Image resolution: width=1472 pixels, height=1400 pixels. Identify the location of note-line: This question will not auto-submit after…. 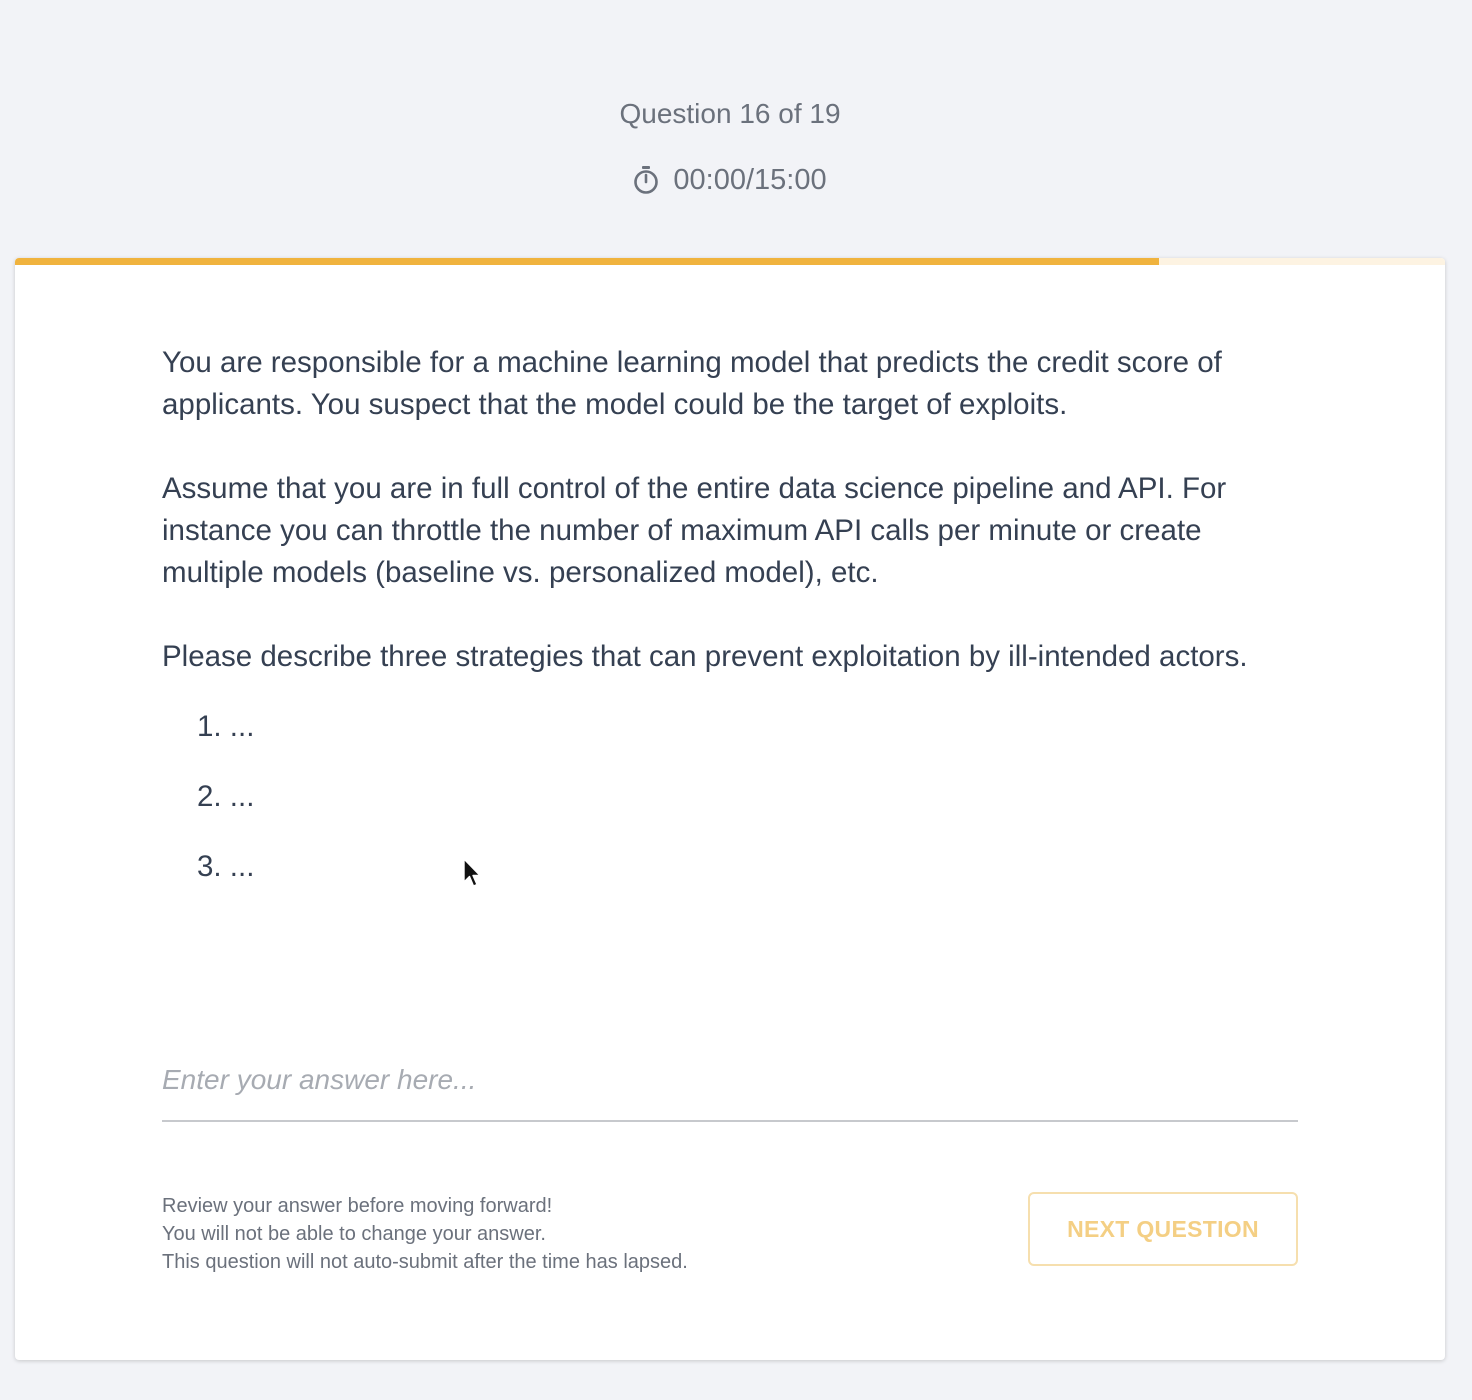
(425, 1262).